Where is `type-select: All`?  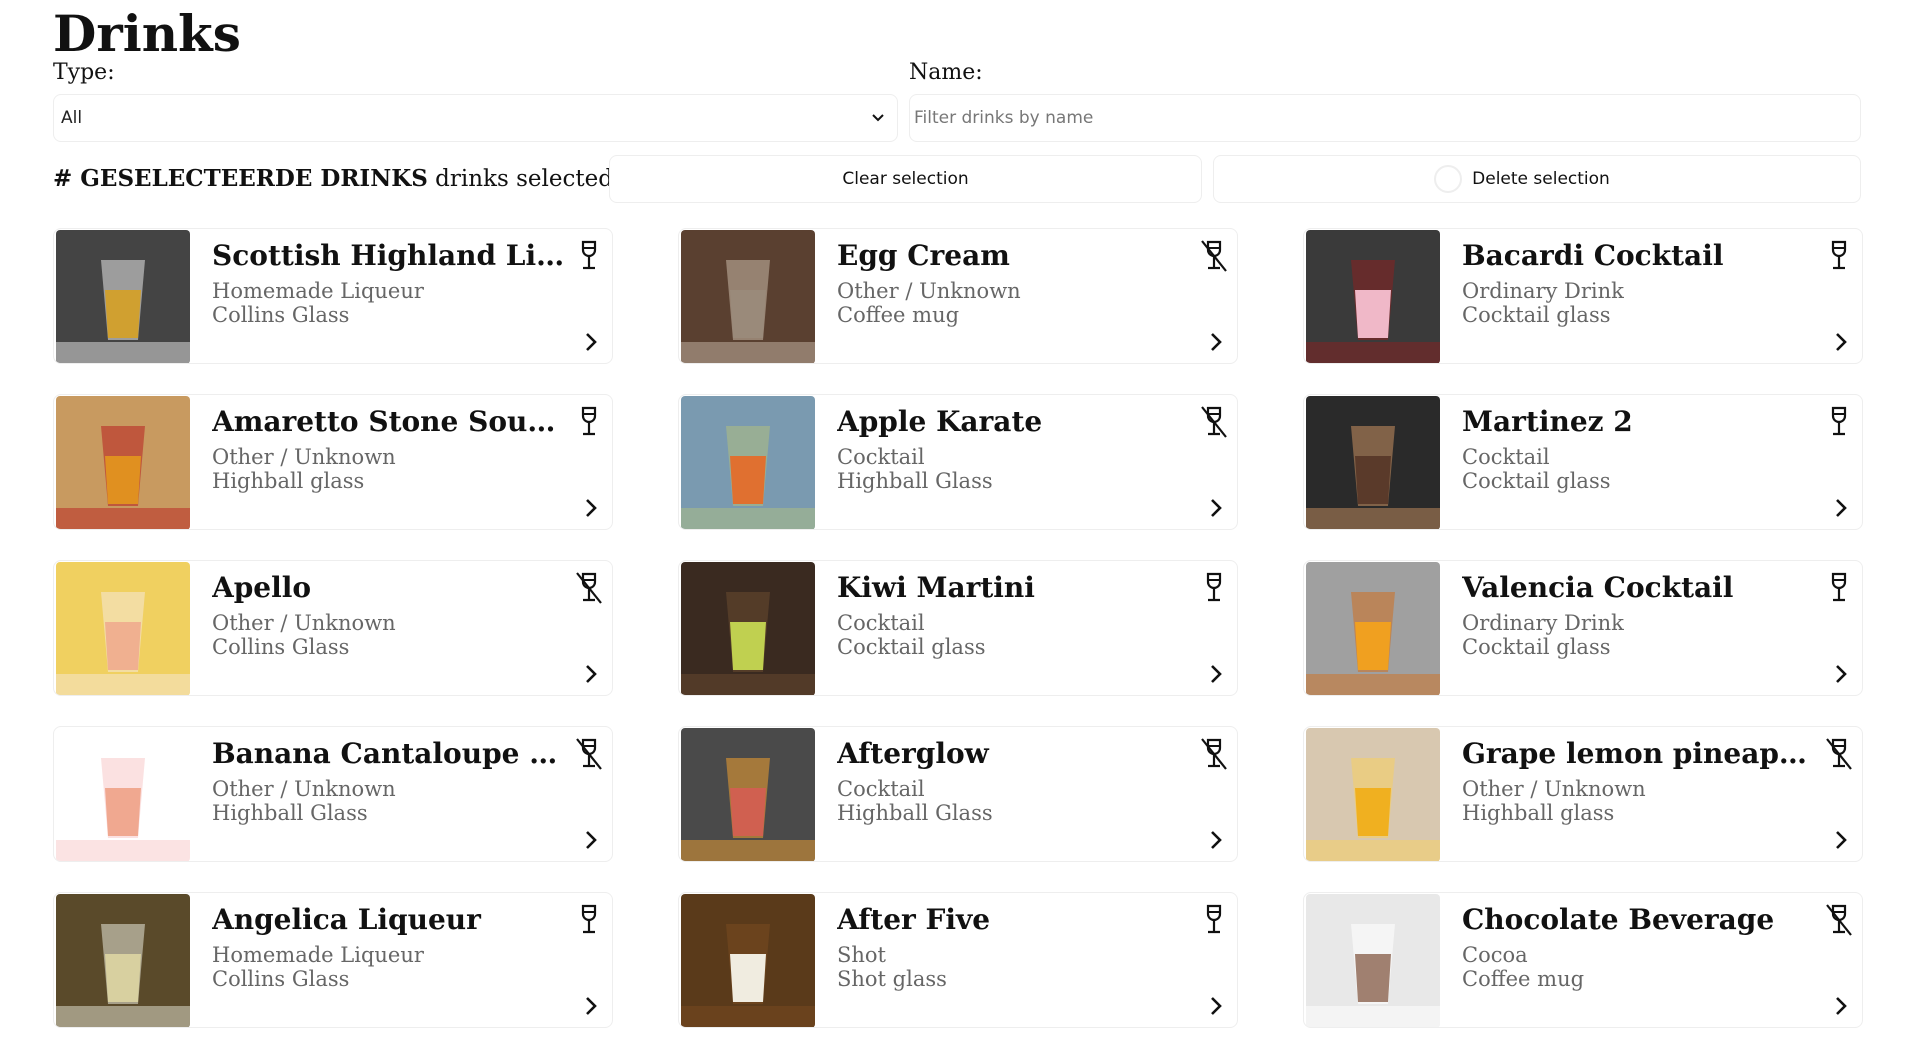 type-select: All is located at coordinates (475, 118).